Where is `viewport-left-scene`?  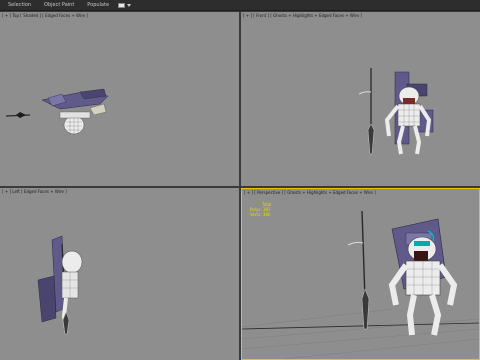 viewport-left-scene is located at coordinates (60, 285).